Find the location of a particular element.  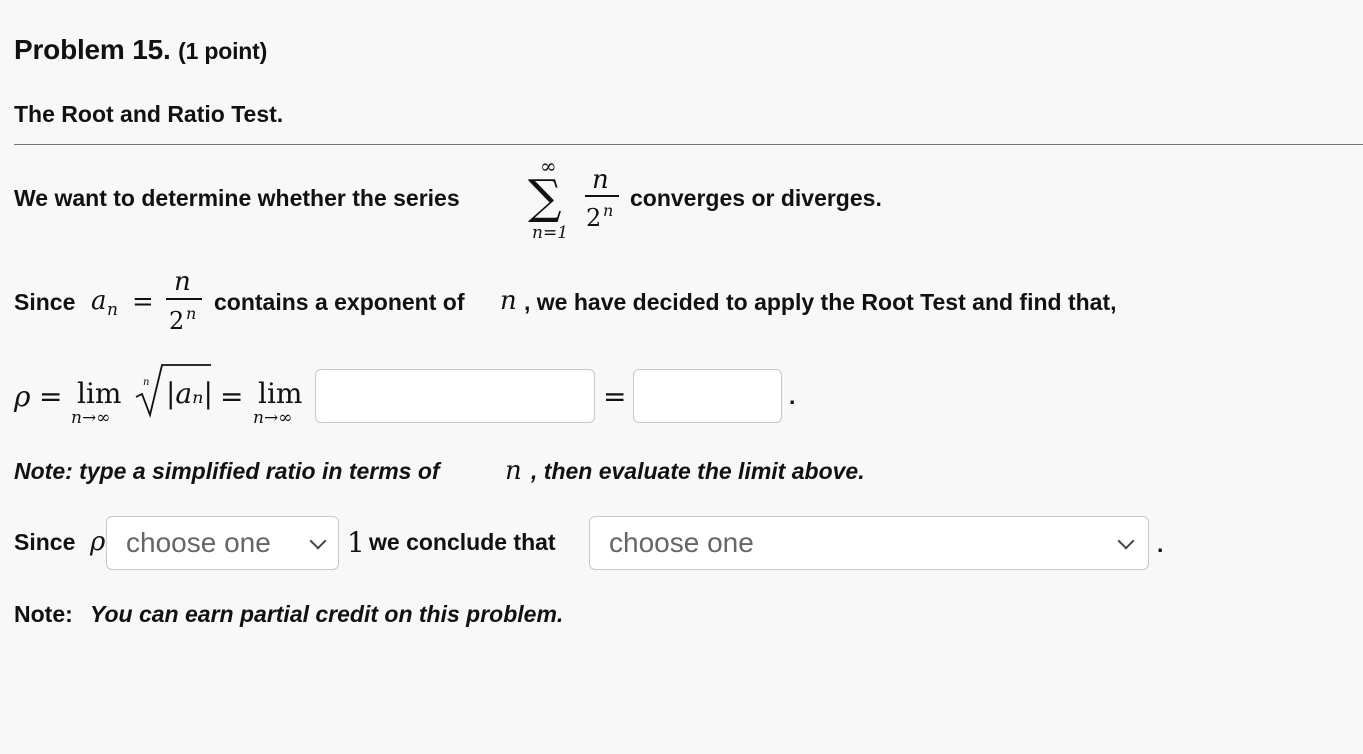

ratio-expression-input is located at coordinates (455, 396).